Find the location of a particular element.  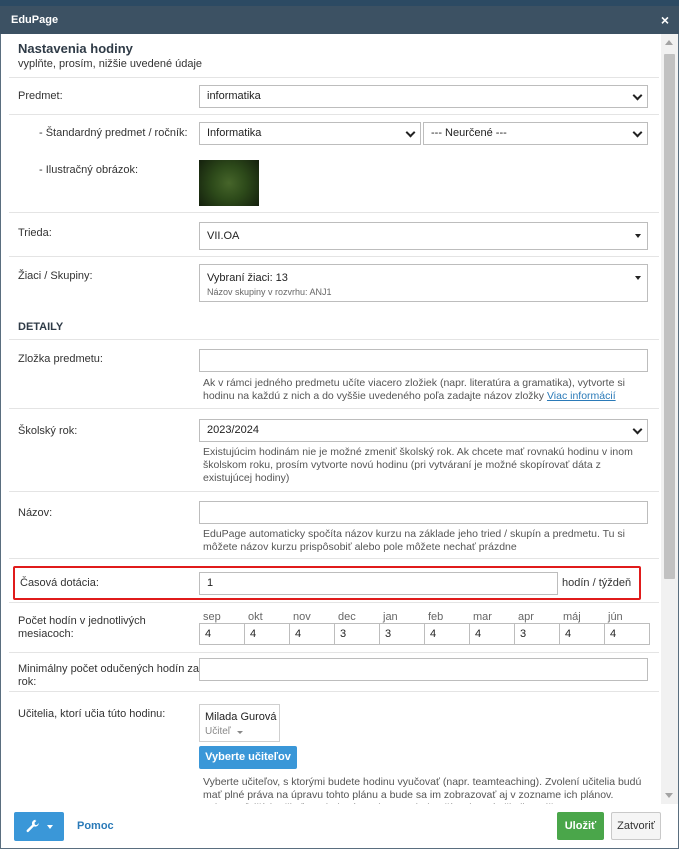

month-label: jan is located at coordinates (390, 617).